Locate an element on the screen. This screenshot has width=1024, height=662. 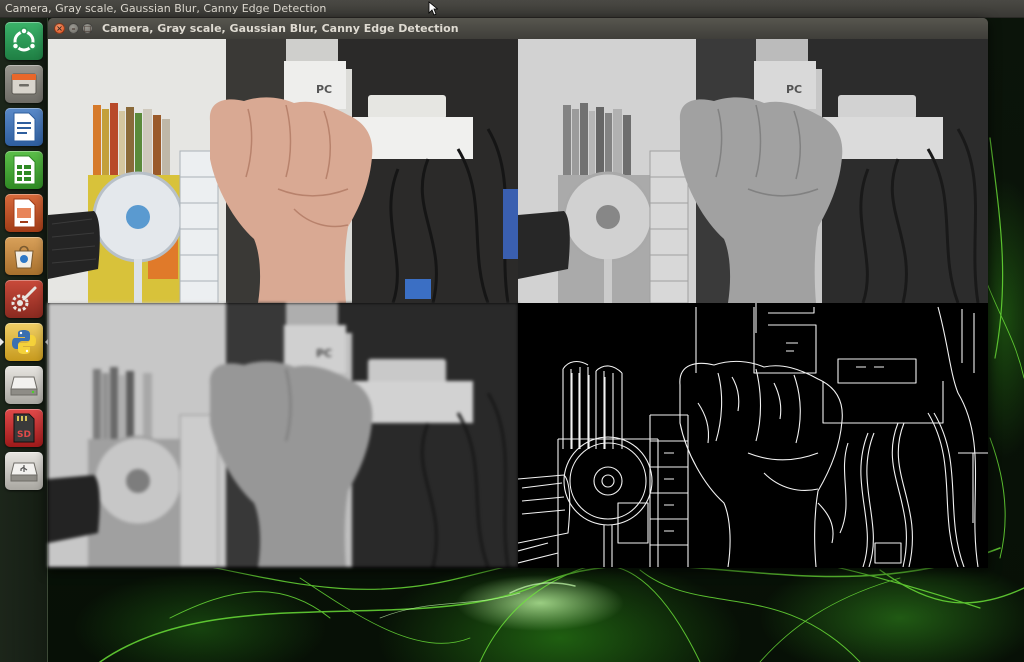
unity-launcher: SD is located at coordinates (24, 340).